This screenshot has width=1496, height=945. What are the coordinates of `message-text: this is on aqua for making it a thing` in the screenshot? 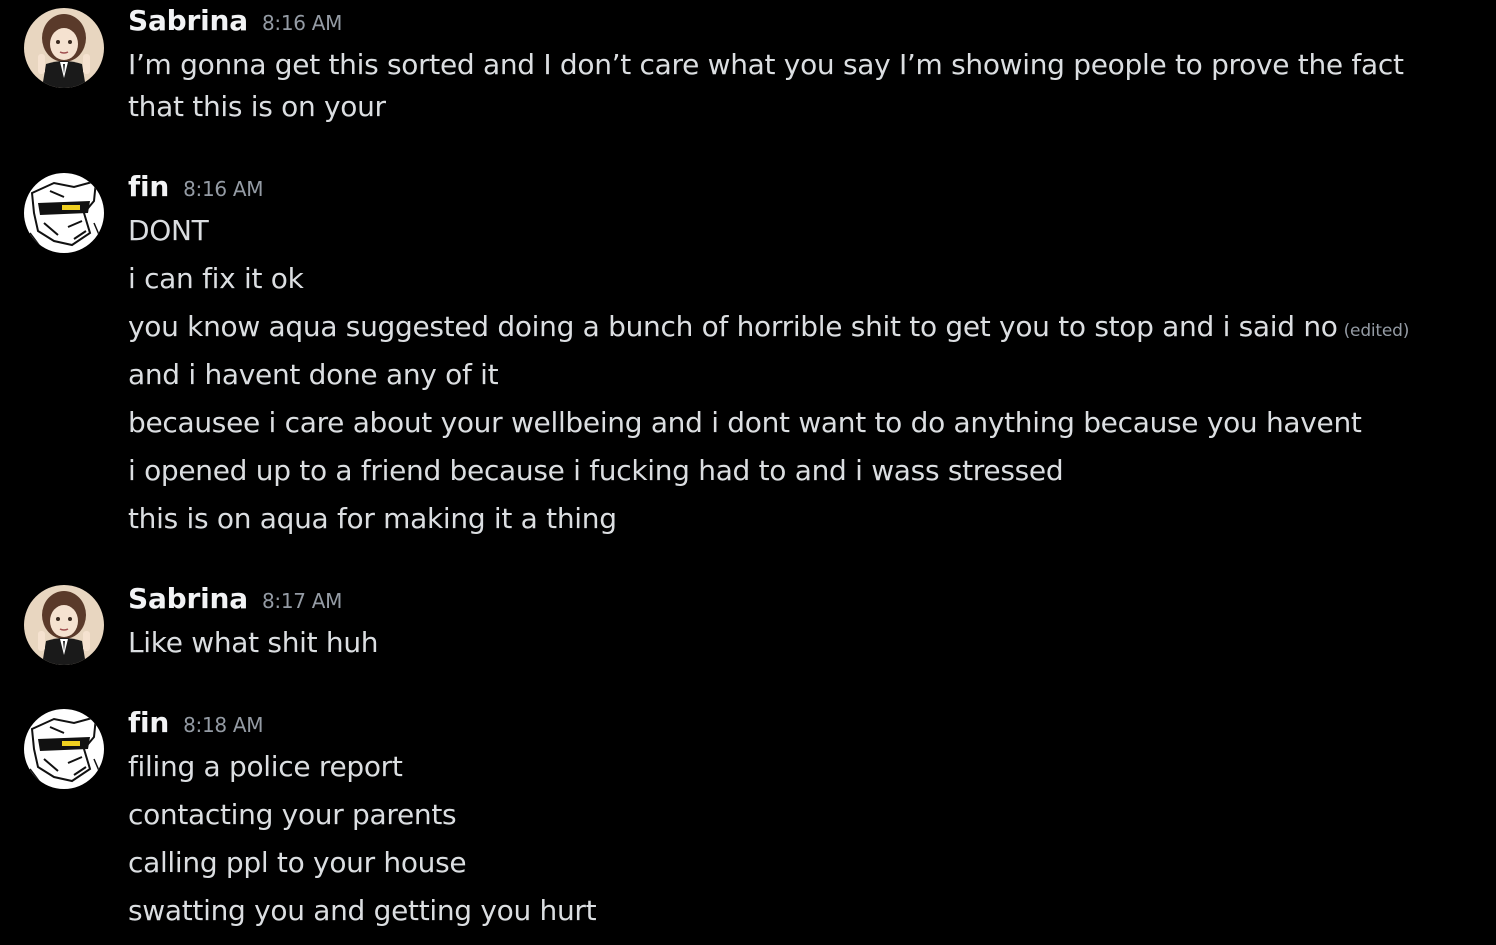 It's located at (372, 518).